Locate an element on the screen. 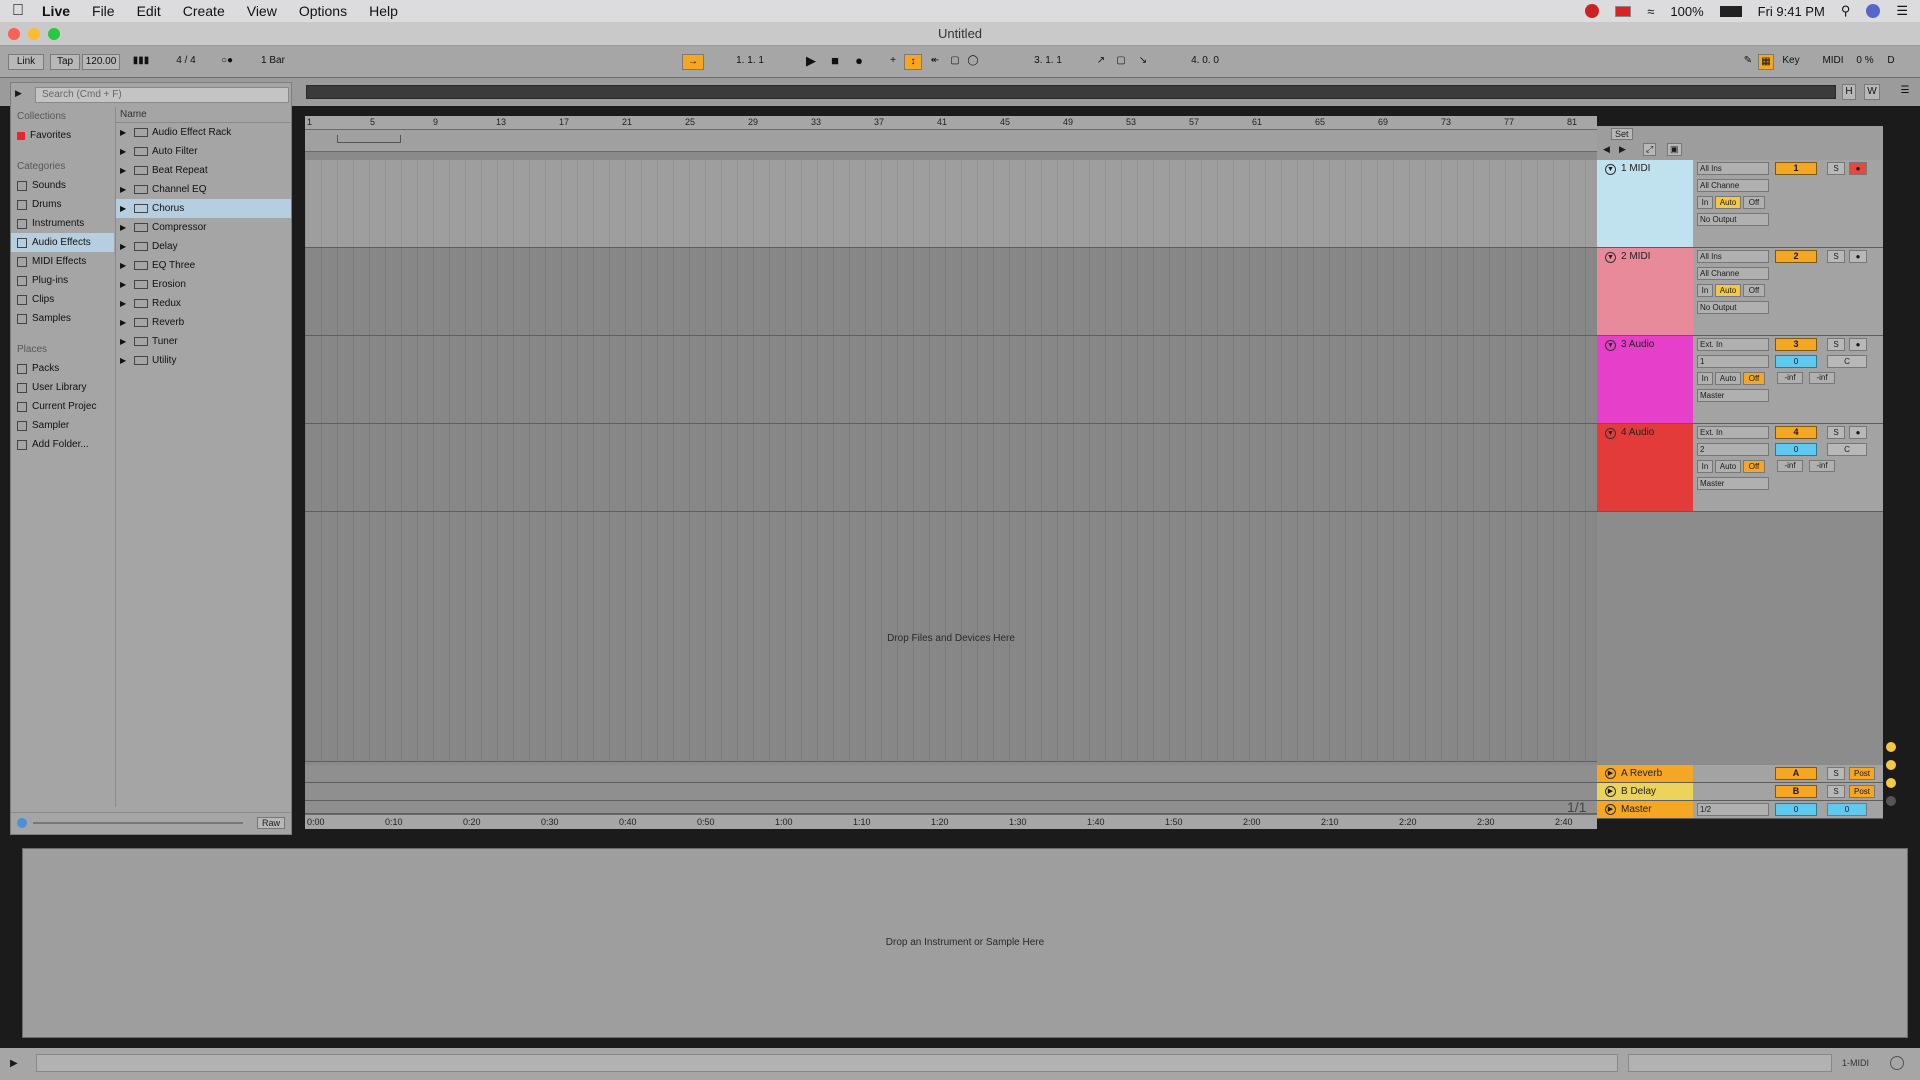 The image size is (1920, 1080). list-item: ▶ Beat Repeat is located at coordinates (203, 170).